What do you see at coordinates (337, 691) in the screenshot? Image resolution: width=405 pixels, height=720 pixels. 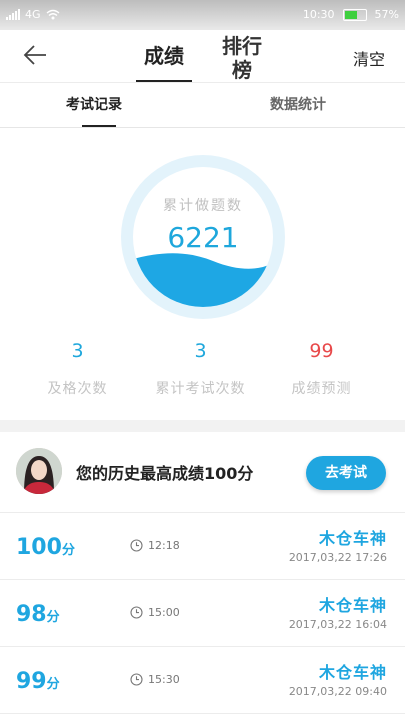 I see `record-date: 2017,03,22 09:40` at bounding box center [337, 691].